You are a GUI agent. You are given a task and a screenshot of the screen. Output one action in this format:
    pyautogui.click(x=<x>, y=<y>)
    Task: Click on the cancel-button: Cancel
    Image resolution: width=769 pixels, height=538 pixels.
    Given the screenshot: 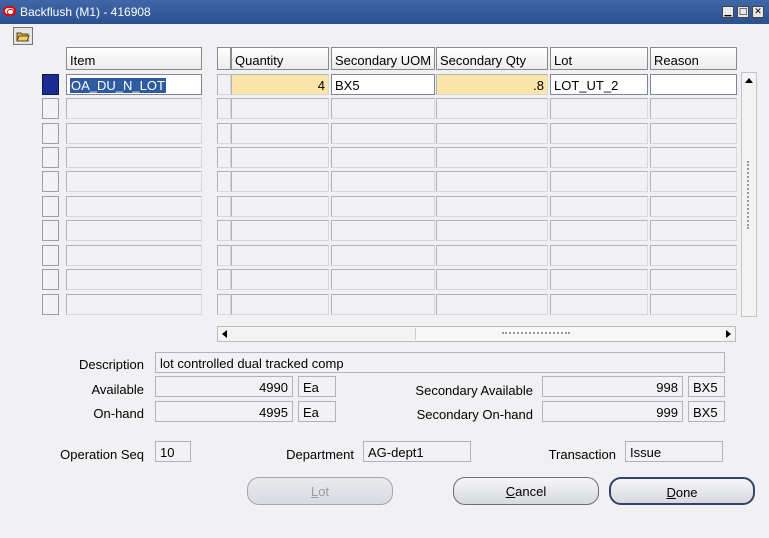 What is the action you would take?
    pyautogui.click(x=526, y=491)
    